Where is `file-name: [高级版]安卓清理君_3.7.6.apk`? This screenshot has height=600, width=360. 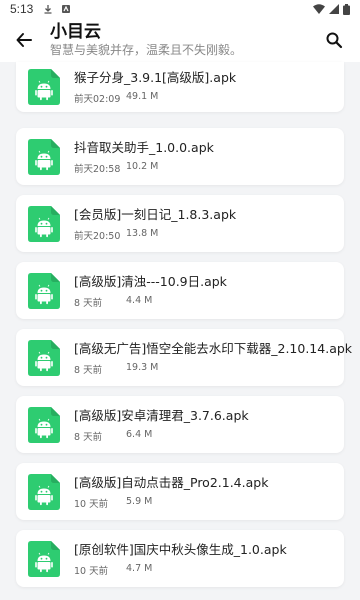
file-name: [高级版]安卓清理君_3.7.6.apk is located at coordinates (161, 415).